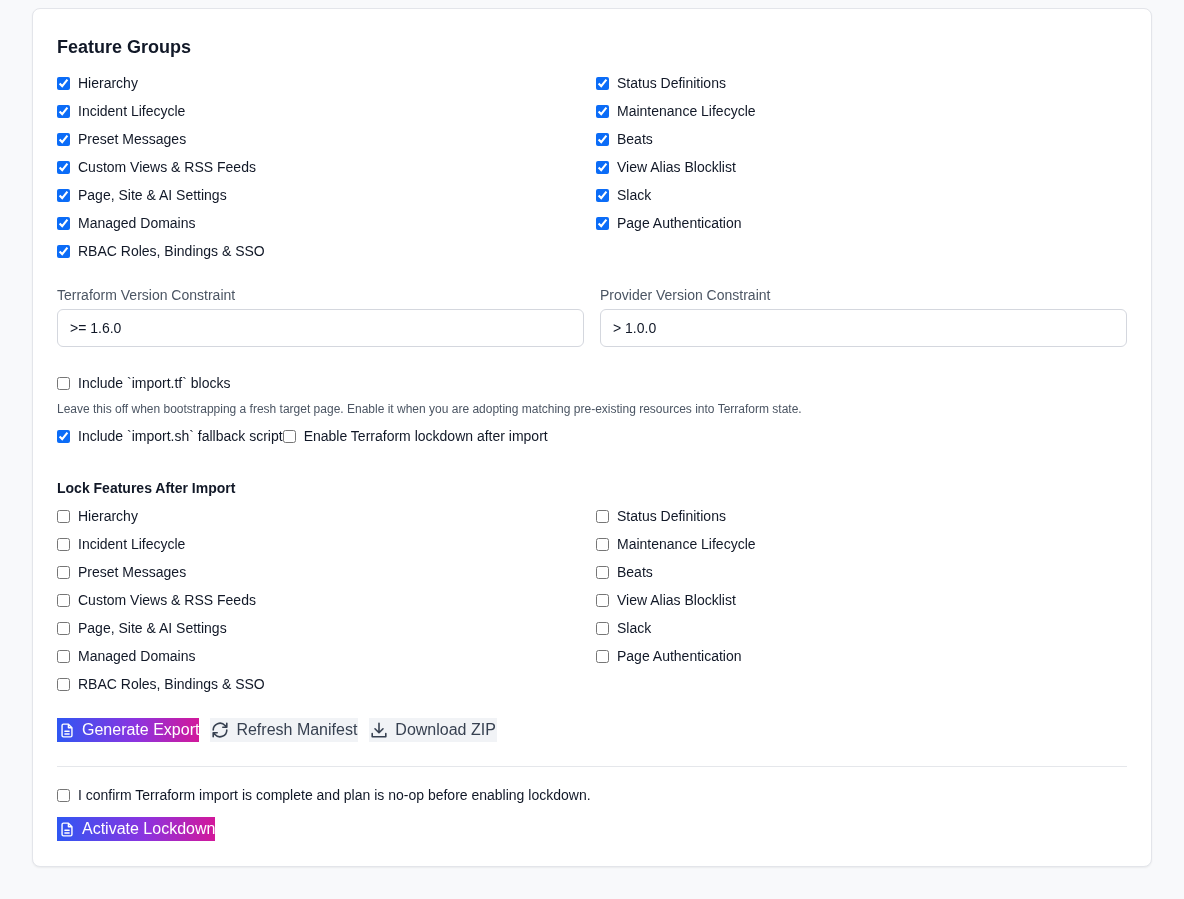  I want to click on text-field: >= 1.6.0, so click(320, 328).